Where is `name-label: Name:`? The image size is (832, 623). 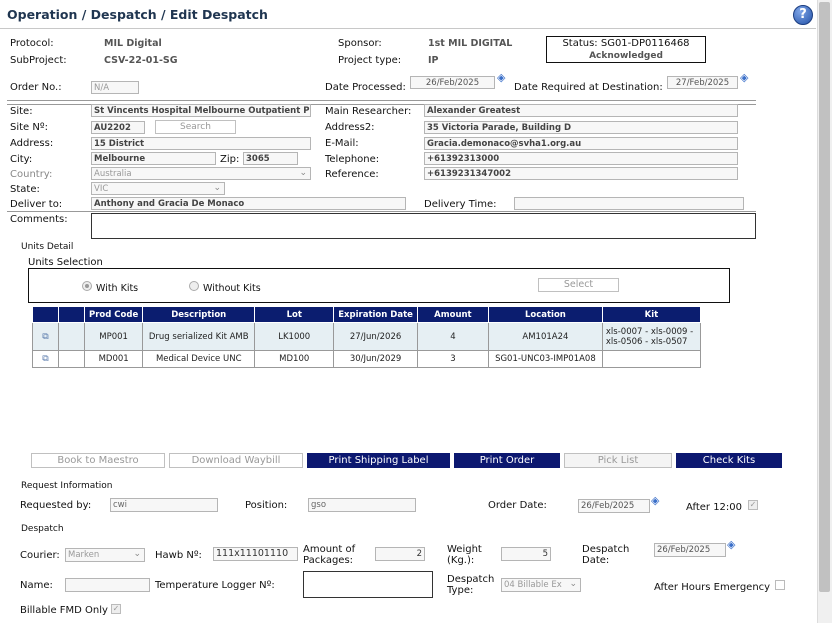
name-label: Name: is located at coordinates (36, 585).